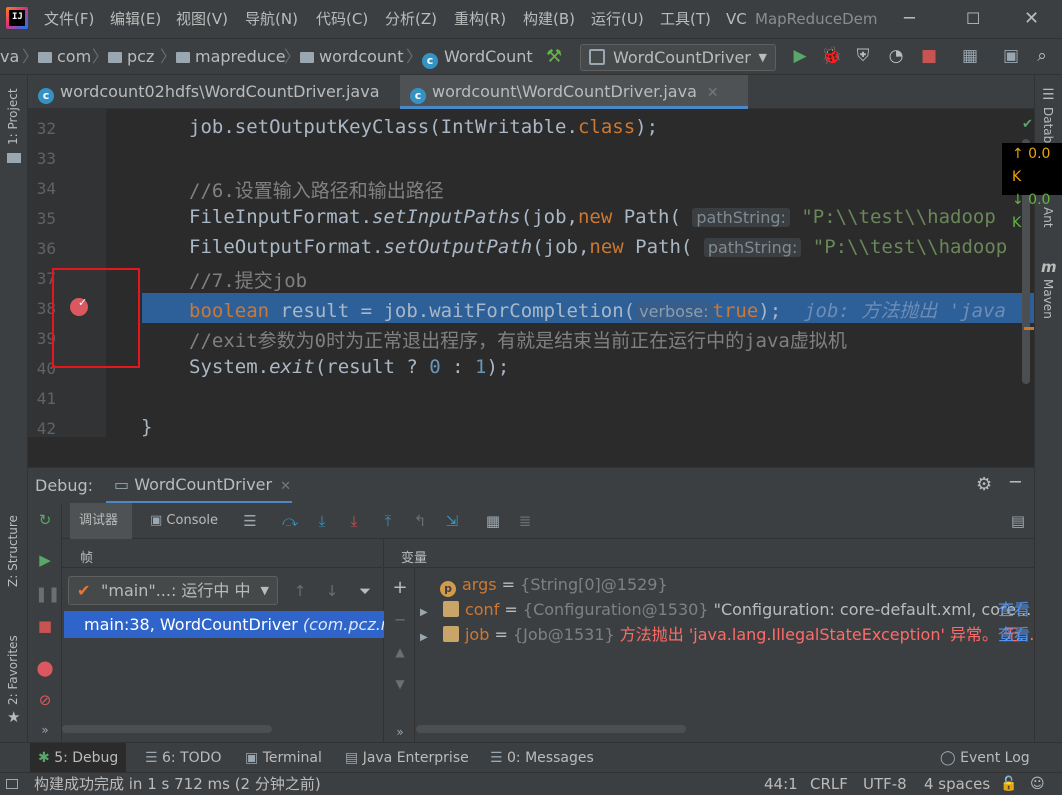 The image size is (1062, 795). What do you see at coordinates (199, 486) in the screenshot?
I see `debug-session-tab: ▭ WordCountDriver ✕` at bounding box center [199, 486].